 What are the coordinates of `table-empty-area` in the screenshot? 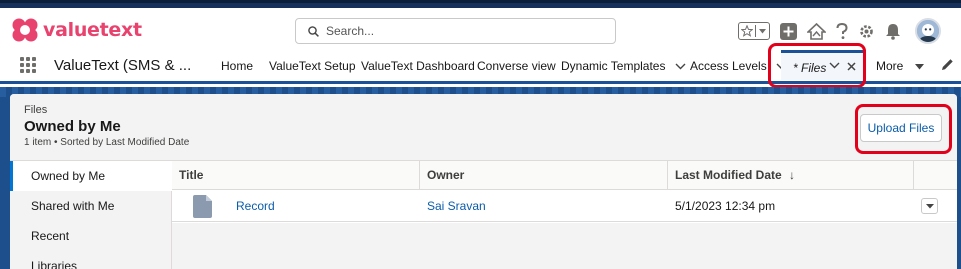 It's located at (564, 246).